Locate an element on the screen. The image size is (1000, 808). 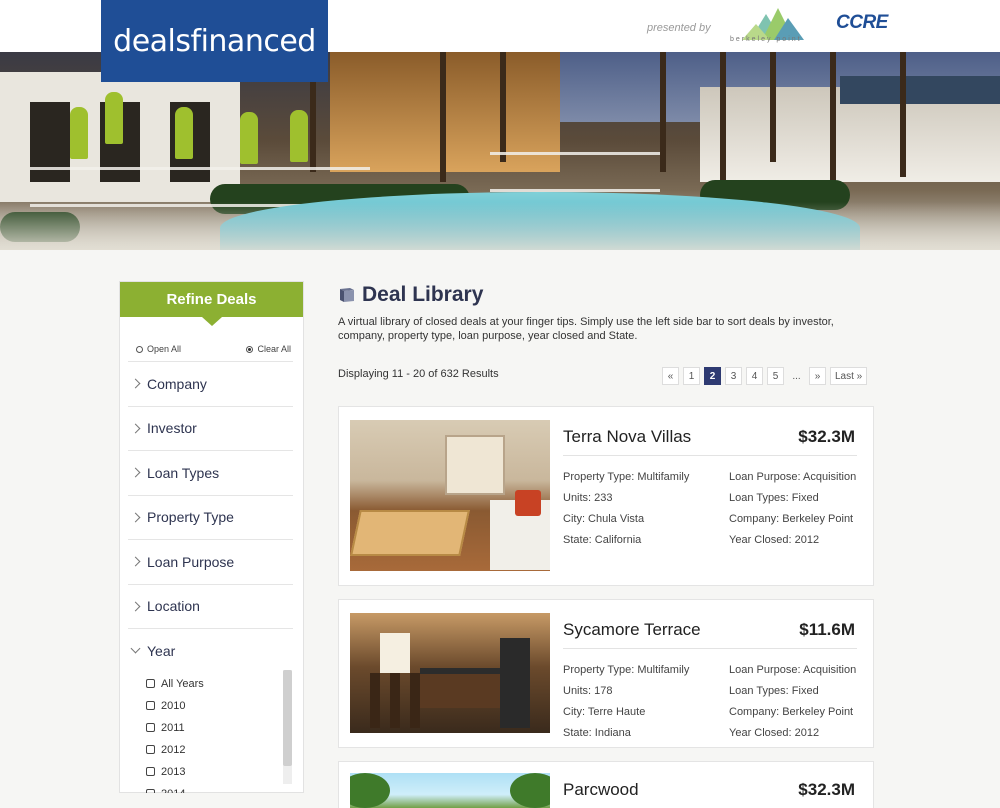
year-list-scrollbar-thumb is located at coordinates (287, 718).